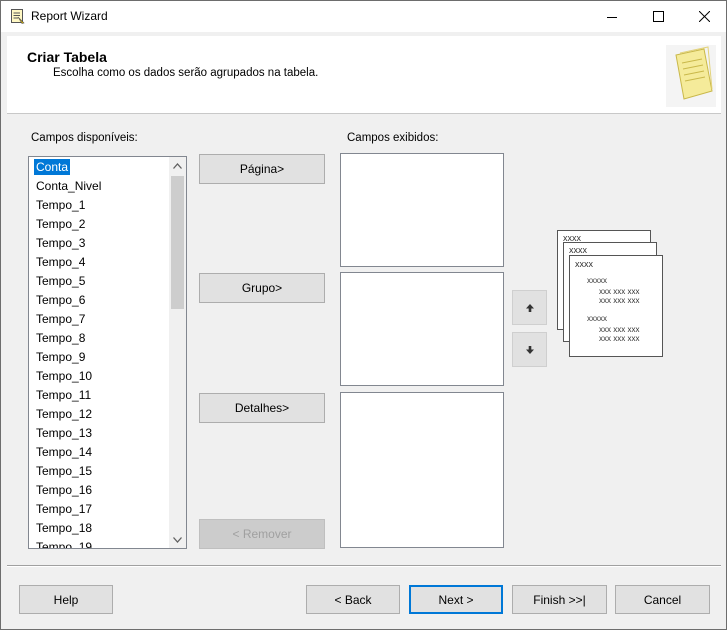 The width and height of the screenshot is (727, 630). I want to click on help-button: Help, so click(66, 599).